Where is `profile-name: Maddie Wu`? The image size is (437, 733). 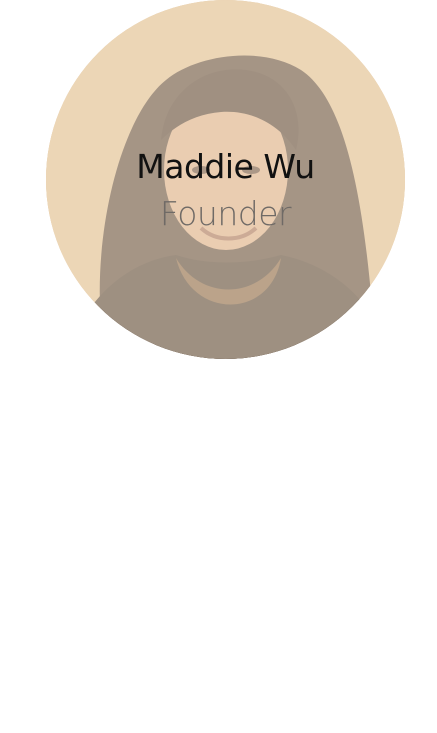 profile-name: Maddie Wu is located at coordinates (225, 166).